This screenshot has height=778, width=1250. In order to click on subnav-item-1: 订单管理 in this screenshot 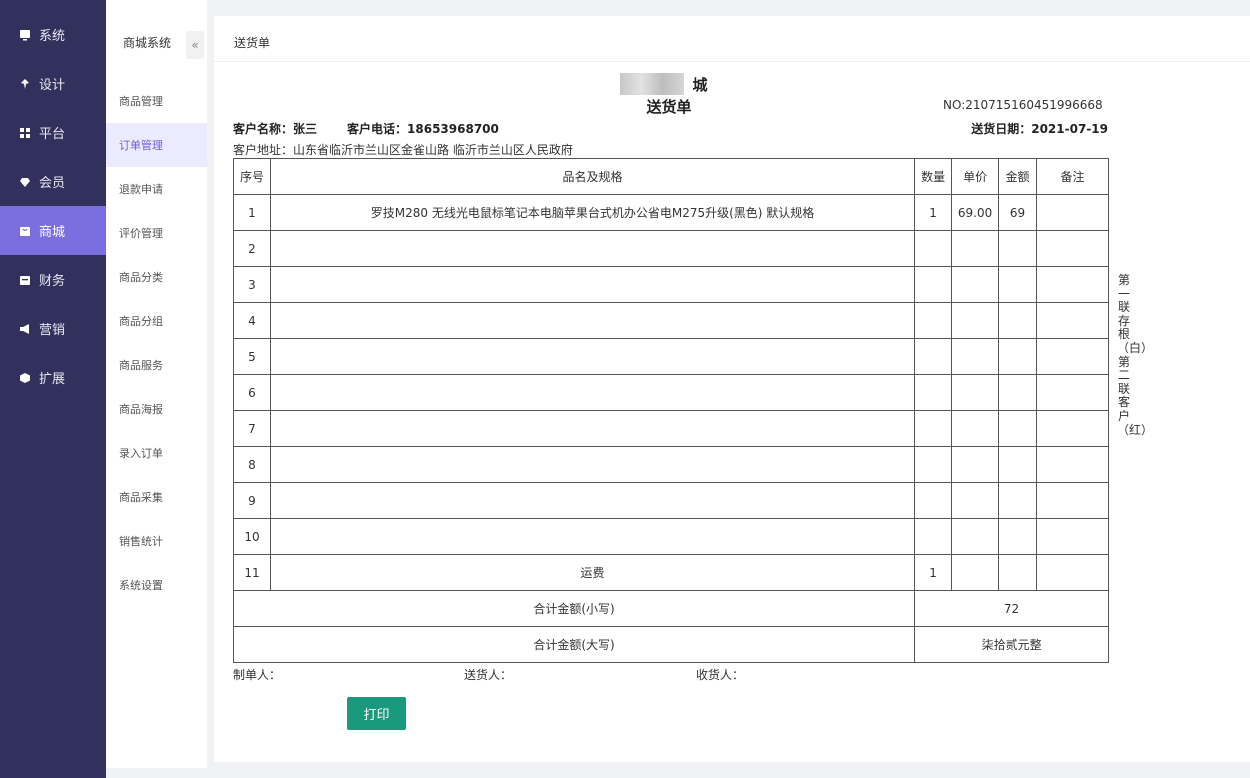, I will do `click(156, 145)`.